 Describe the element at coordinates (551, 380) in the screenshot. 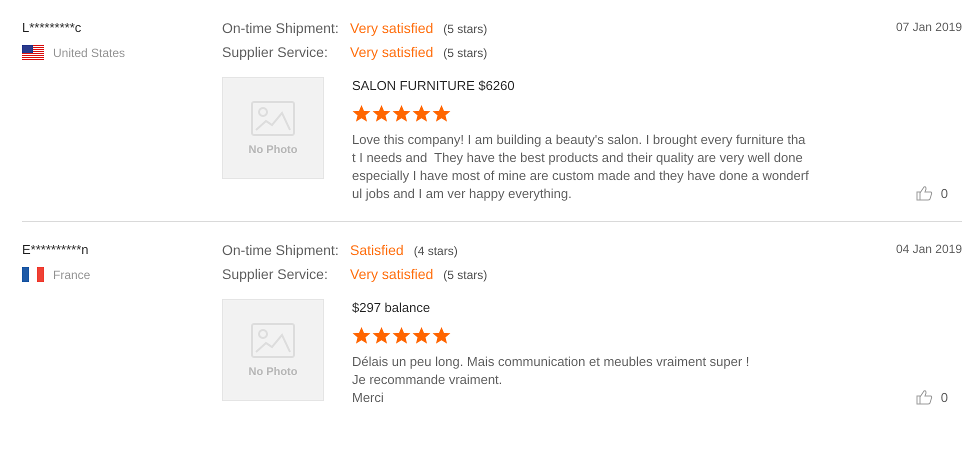

I see `review-text: Délais un peu long. Mais communication et meubles vraiment super ! Je recommande vraiment. Merci` at that location.